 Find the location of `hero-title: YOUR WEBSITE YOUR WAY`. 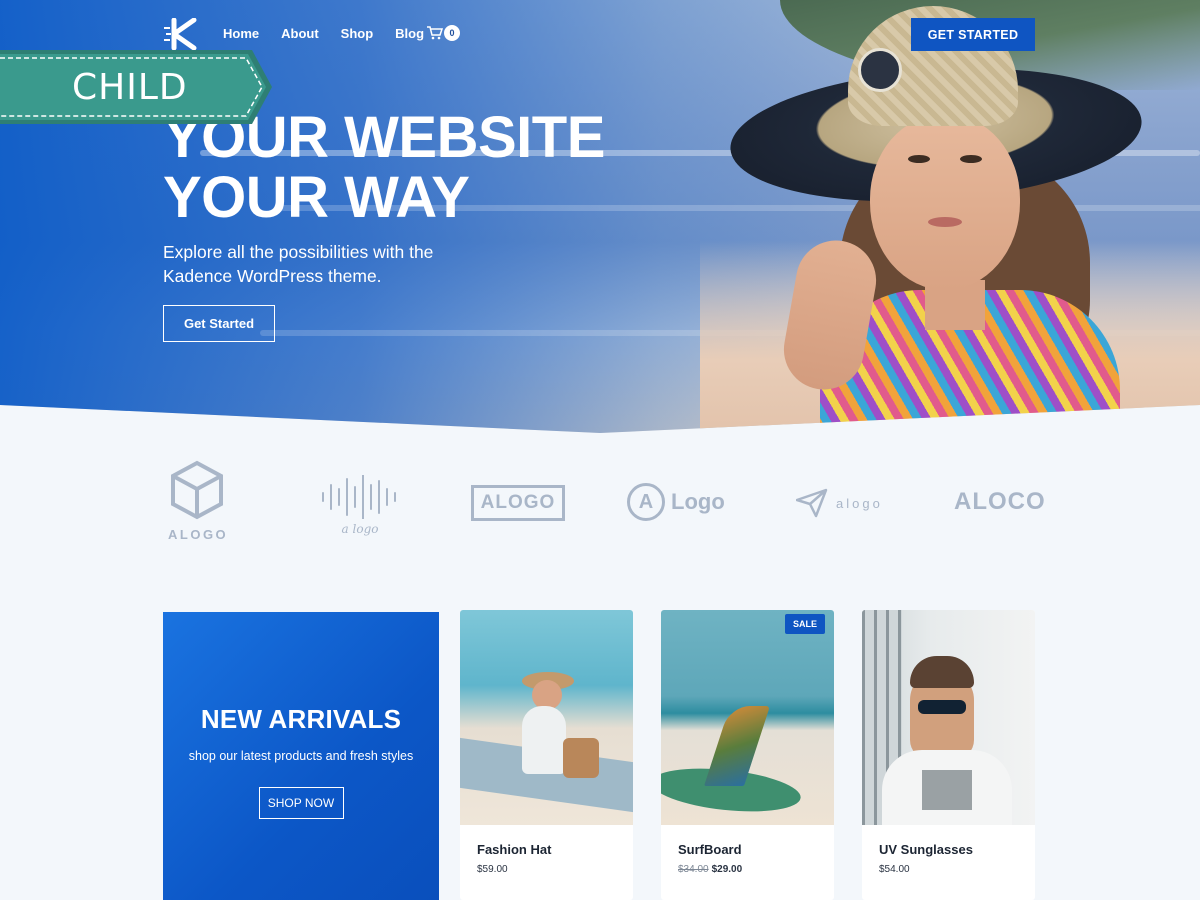

hero-title: YOUR WEBSITE YOUR WAY is located at coordinates (413, 168).